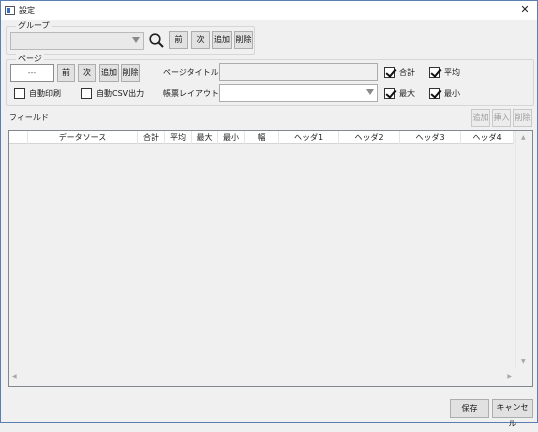 The height and width of the screenshot is (432, 538). I want to click on sum-label: 合計, so click(407, 72).